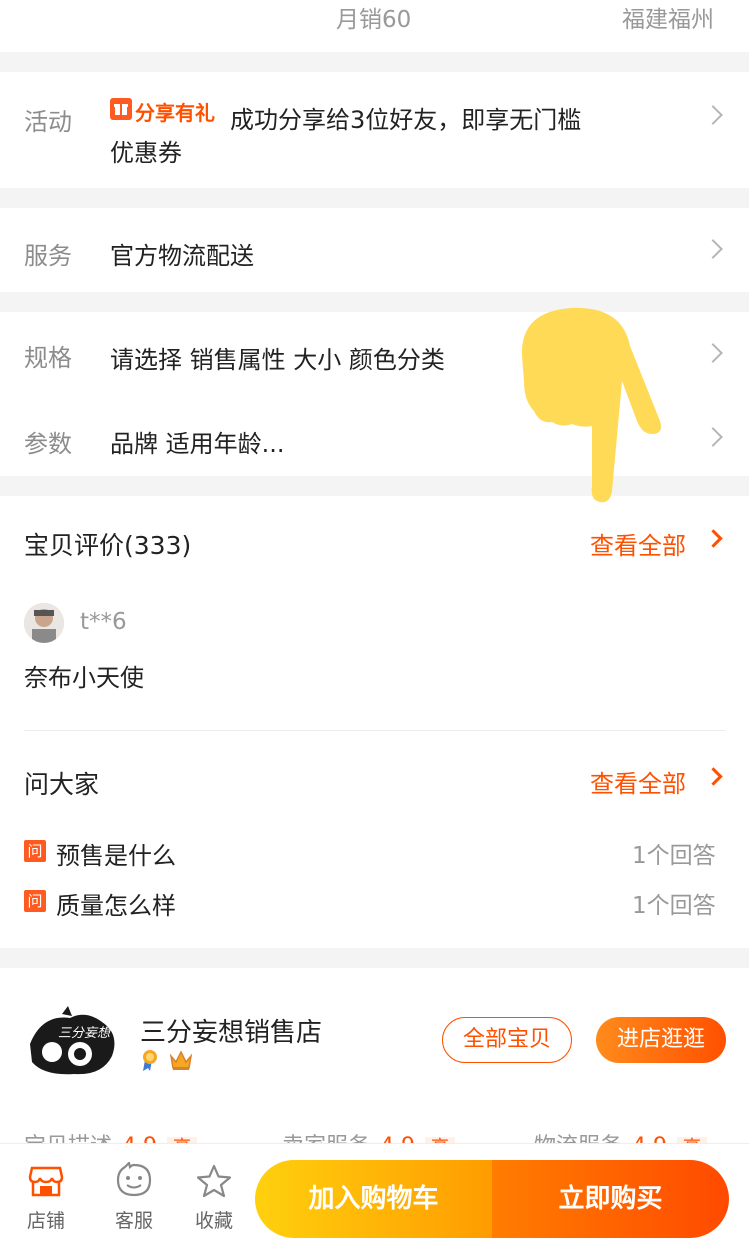 This screenshot has height=1253, width=749. Describe the element at coordinates (46, 1181) in the screenshot. I see `store-icon` at that location.